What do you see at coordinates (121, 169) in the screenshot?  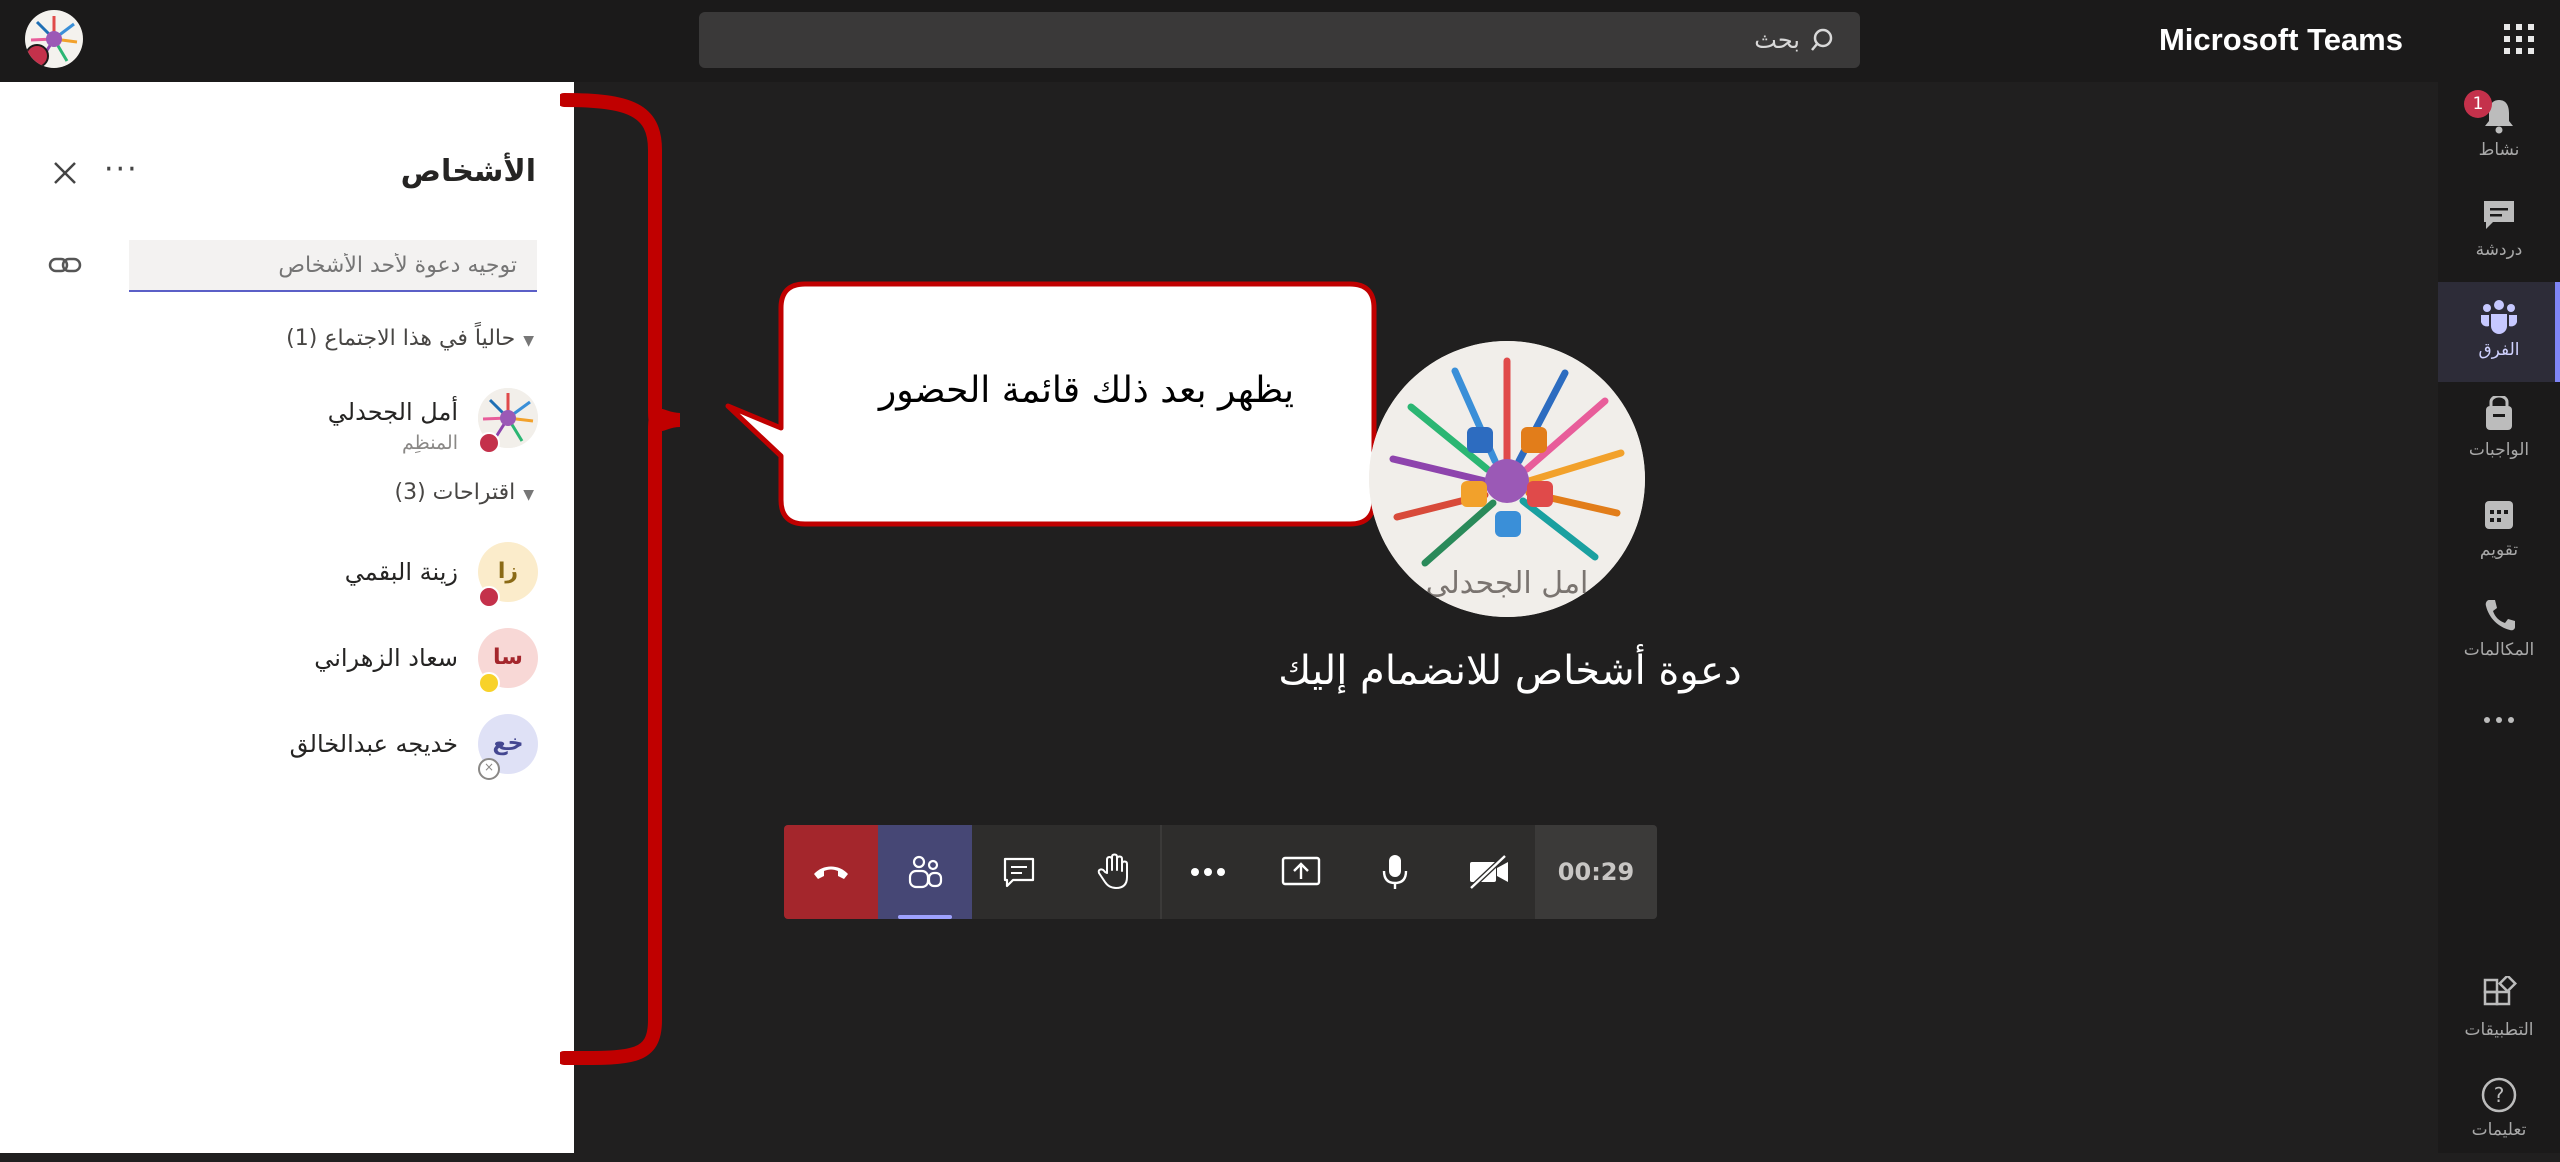 I see `more-options-button: ···` at bounding box center [121, 169].